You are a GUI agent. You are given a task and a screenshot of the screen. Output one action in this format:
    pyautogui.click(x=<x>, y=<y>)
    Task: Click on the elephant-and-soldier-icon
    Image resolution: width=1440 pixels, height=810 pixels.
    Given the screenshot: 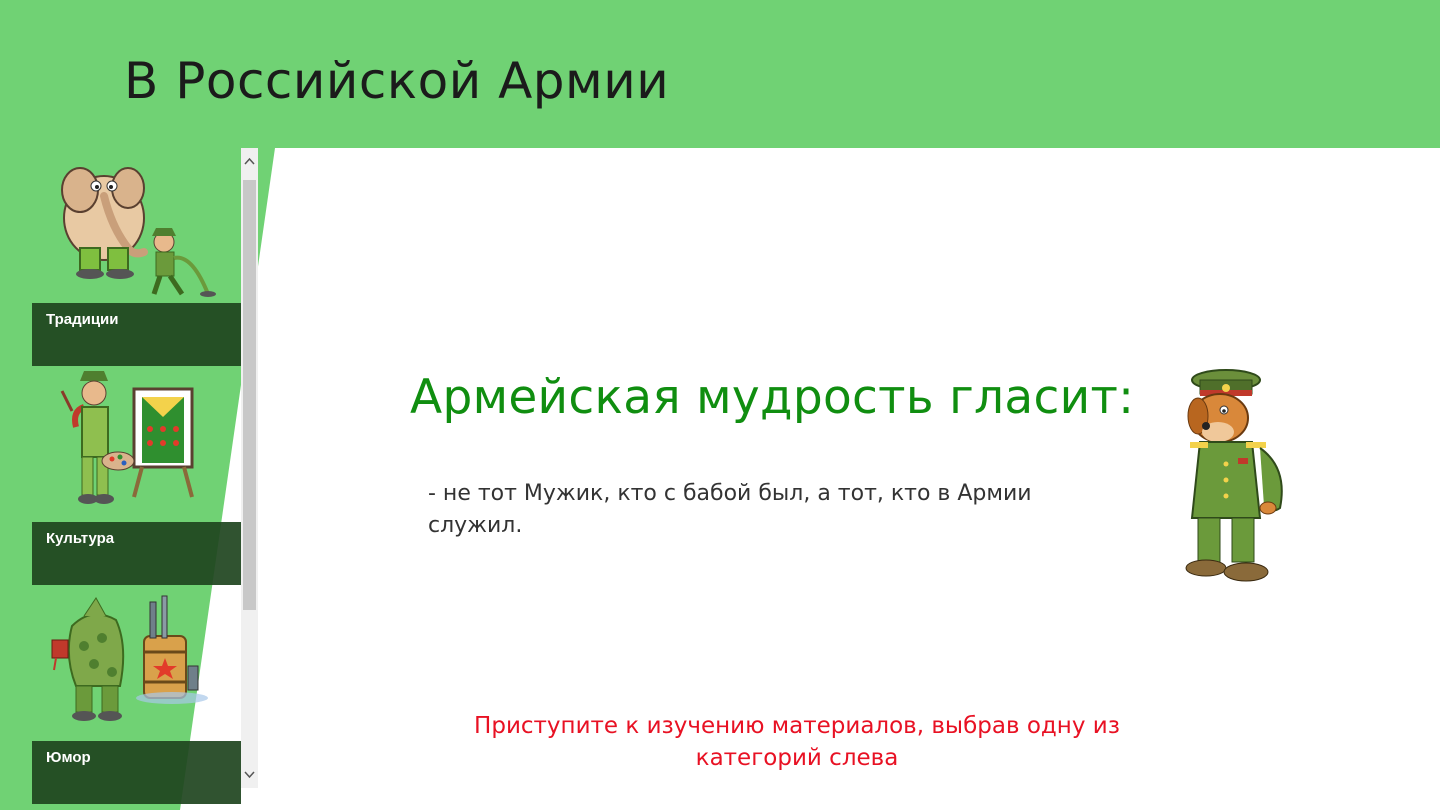 What is the action you would take?
    pyautogui.click(x=138, y=232)
    